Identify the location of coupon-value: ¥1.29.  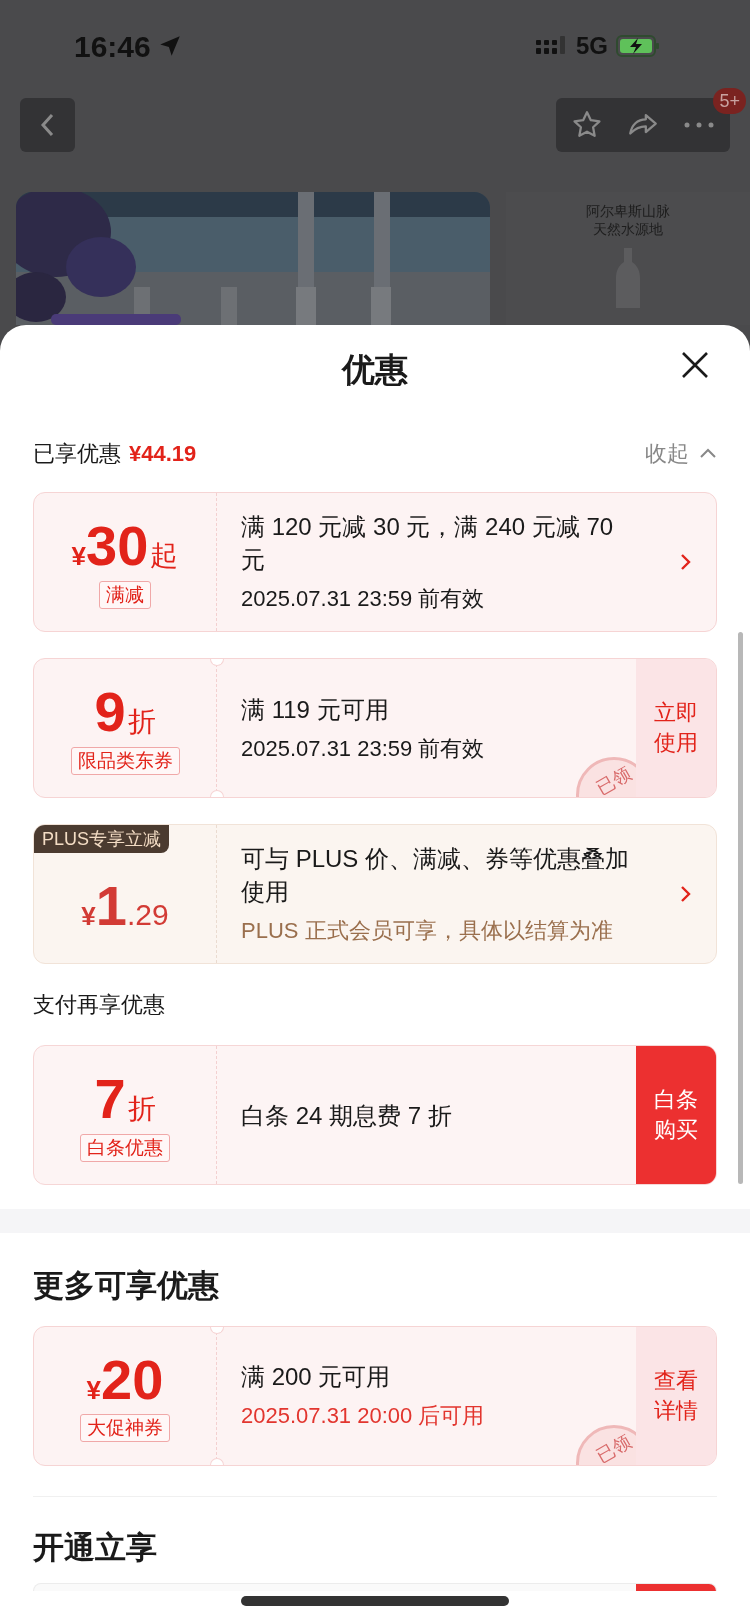
(125, 906).